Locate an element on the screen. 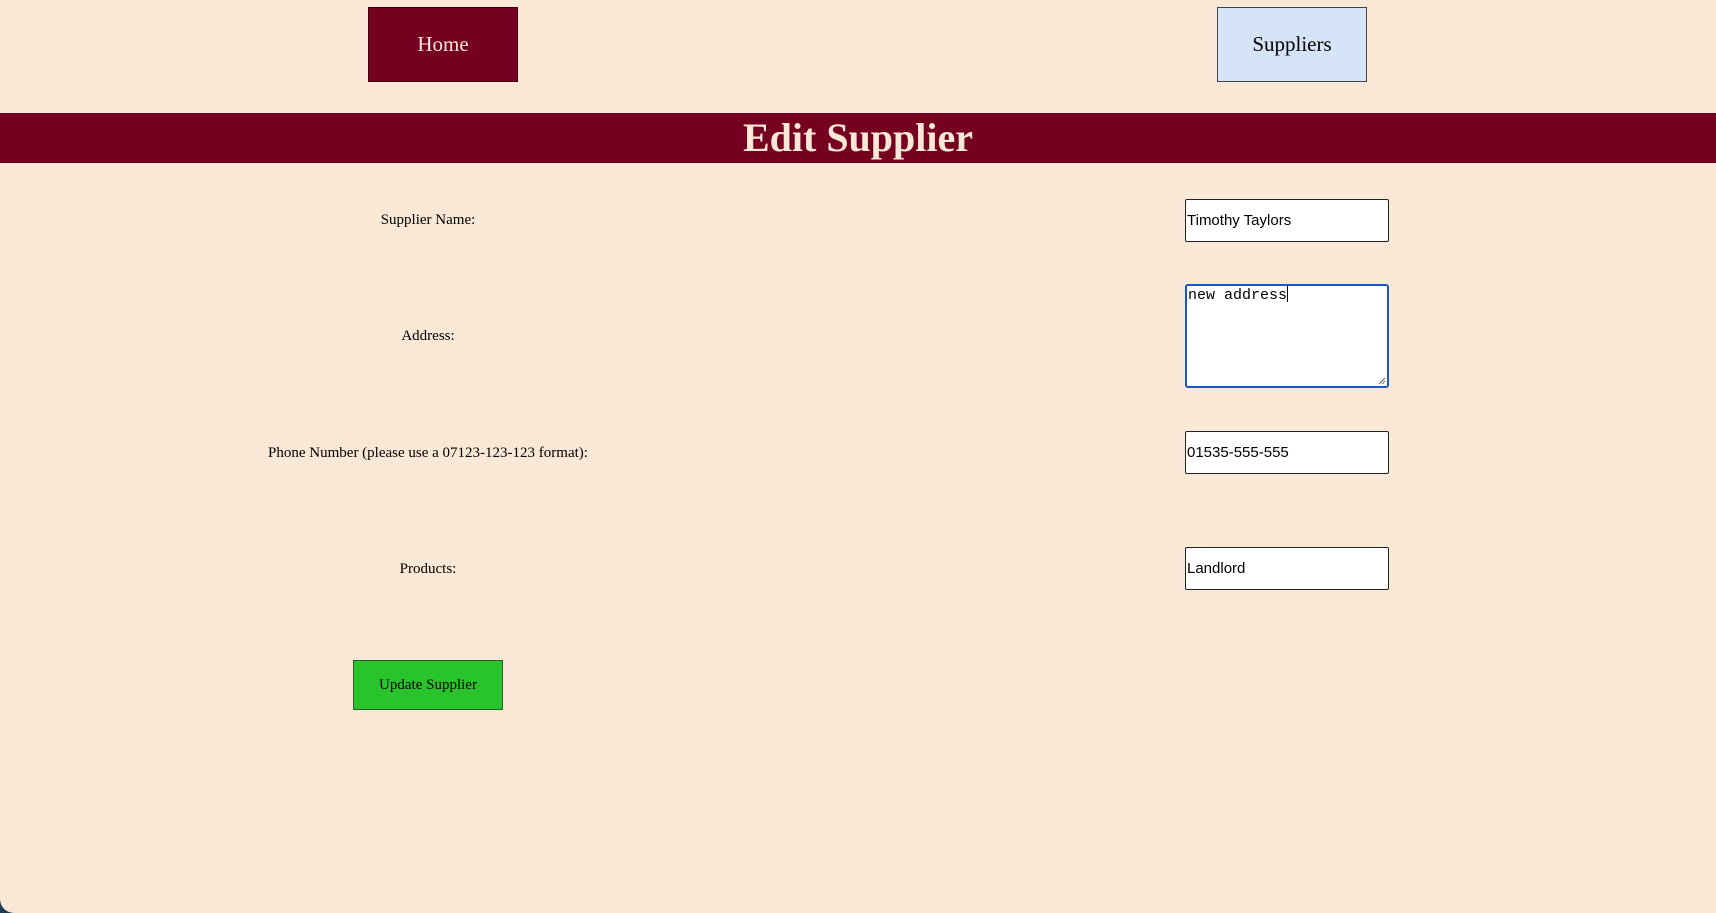 Image resolution: width=1716 pixels, height=913 pixels. suppliers-button: Suppliers is located at coordinates (1292, 44).